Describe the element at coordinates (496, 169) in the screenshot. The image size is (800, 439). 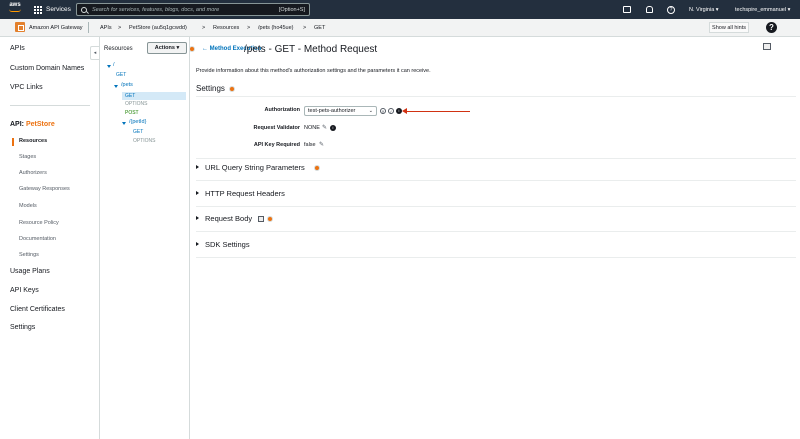
I see `section-url-query-string-parameters: URL Query String Parameters` at that location.